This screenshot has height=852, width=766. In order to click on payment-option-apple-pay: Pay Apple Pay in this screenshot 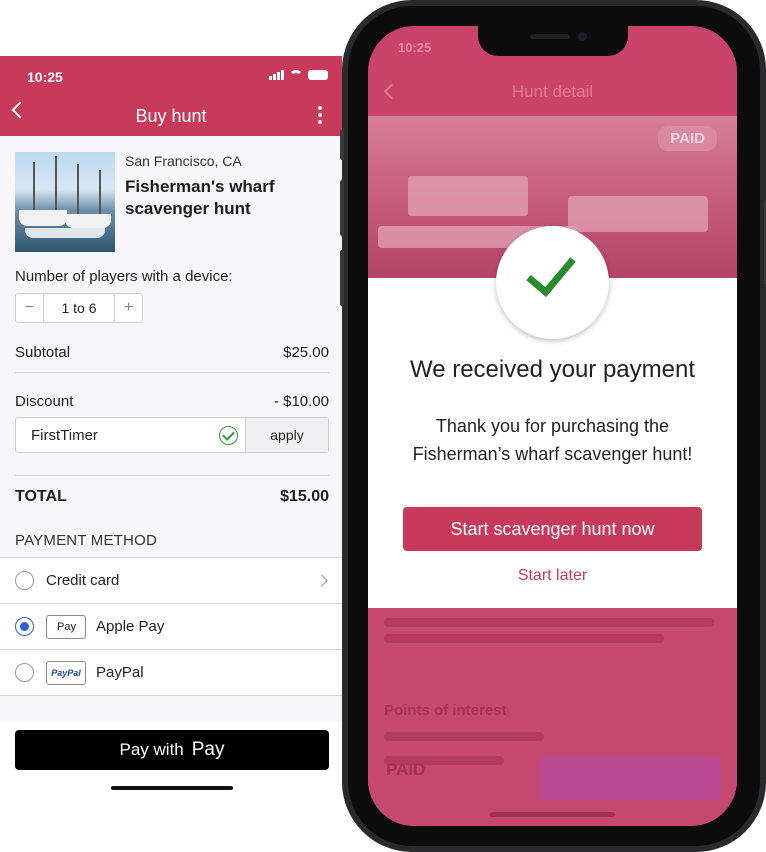, I will do `click(171, 627)`.